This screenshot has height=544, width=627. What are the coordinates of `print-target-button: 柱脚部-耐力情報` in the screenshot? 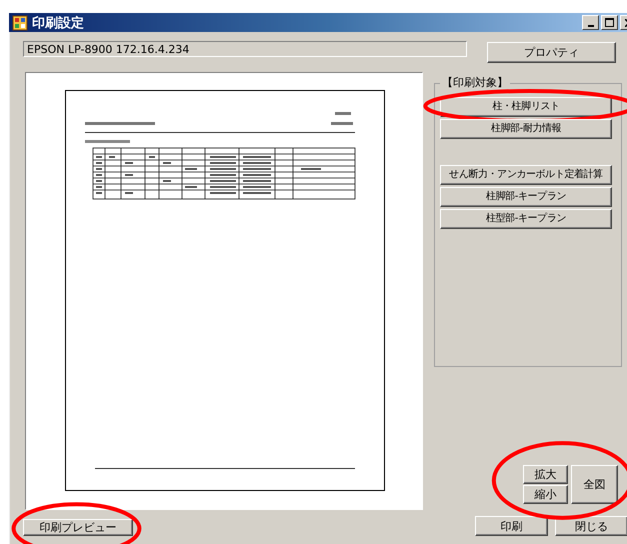 It's located at (526, 129).